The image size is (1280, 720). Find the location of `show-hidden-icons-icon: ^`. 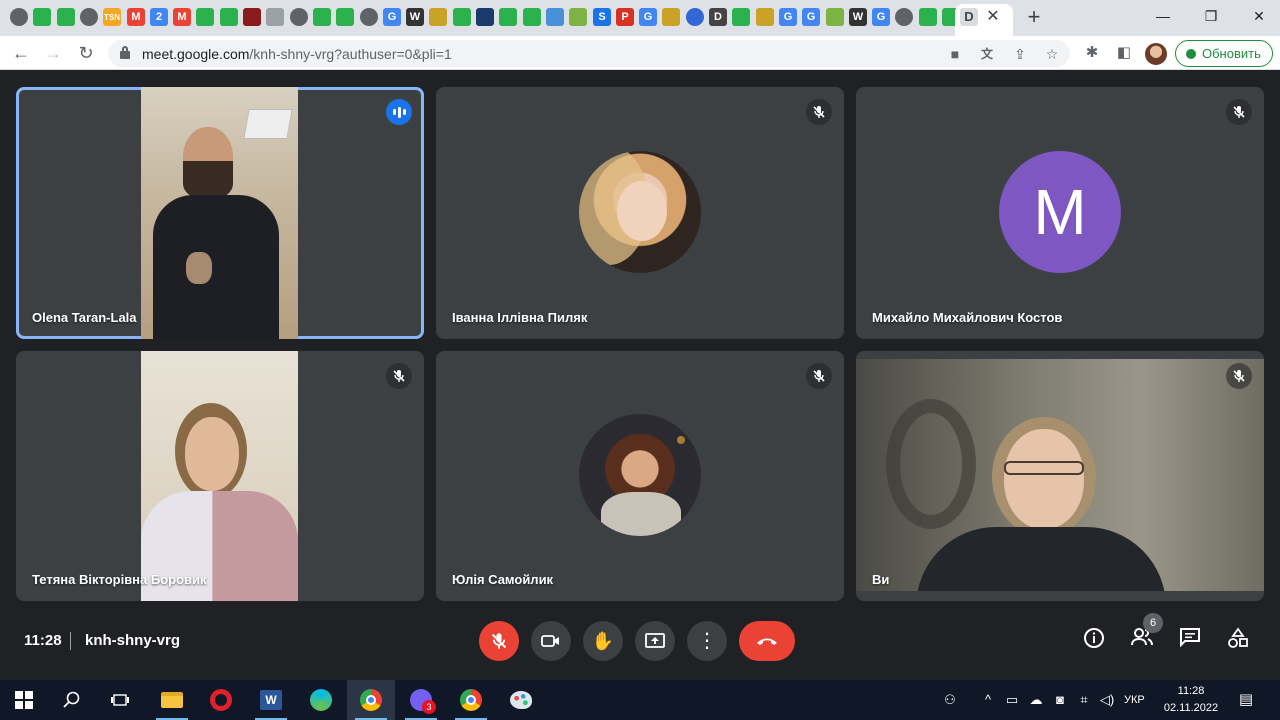

show-hidden-icons-icon: ^ is located at coordinates (988, 700).